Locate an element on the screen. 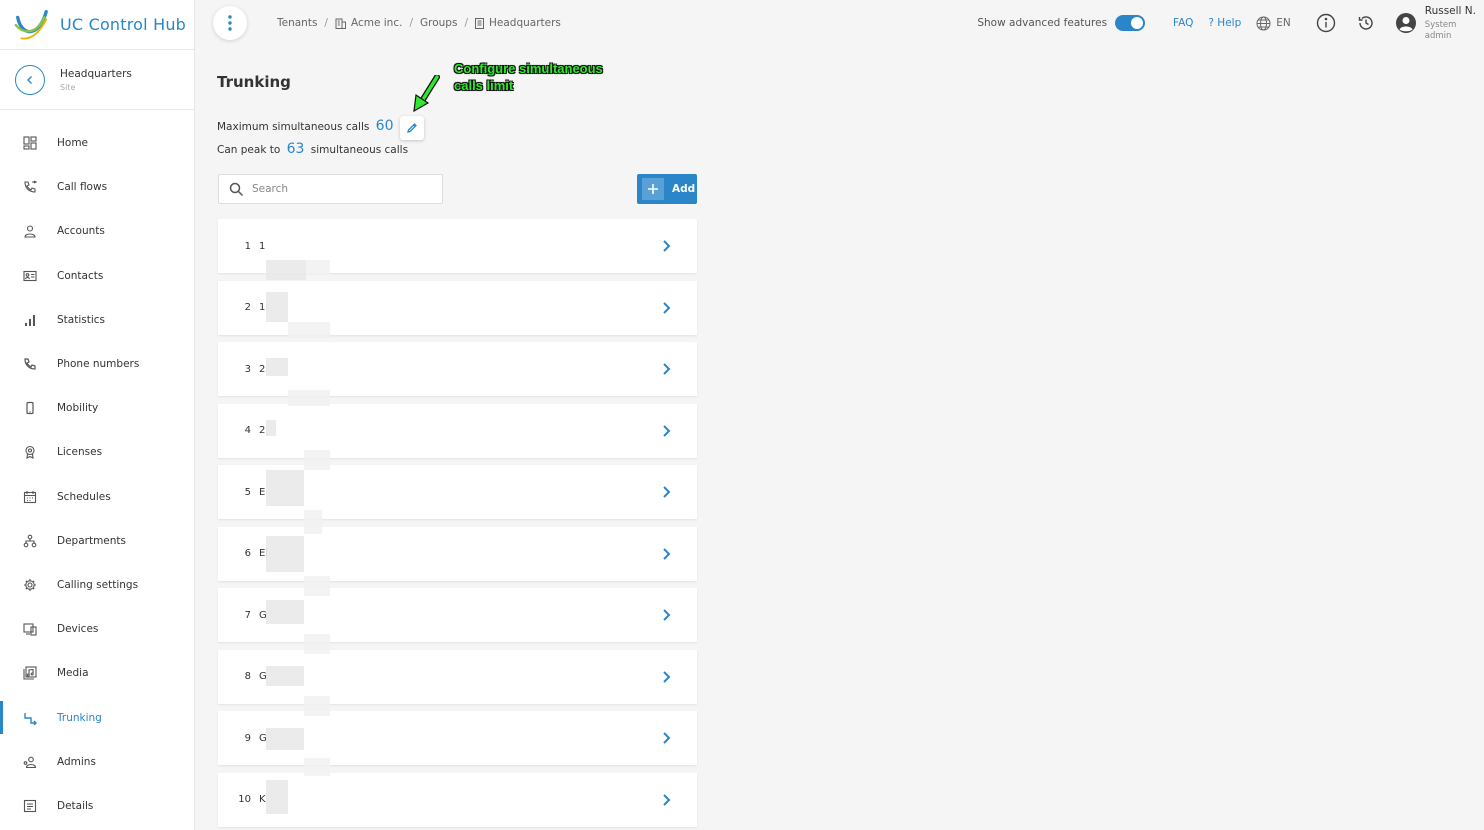 The height and width of the screenshot is (830, 1484). phone-icon is located at coordinates (30, 364).